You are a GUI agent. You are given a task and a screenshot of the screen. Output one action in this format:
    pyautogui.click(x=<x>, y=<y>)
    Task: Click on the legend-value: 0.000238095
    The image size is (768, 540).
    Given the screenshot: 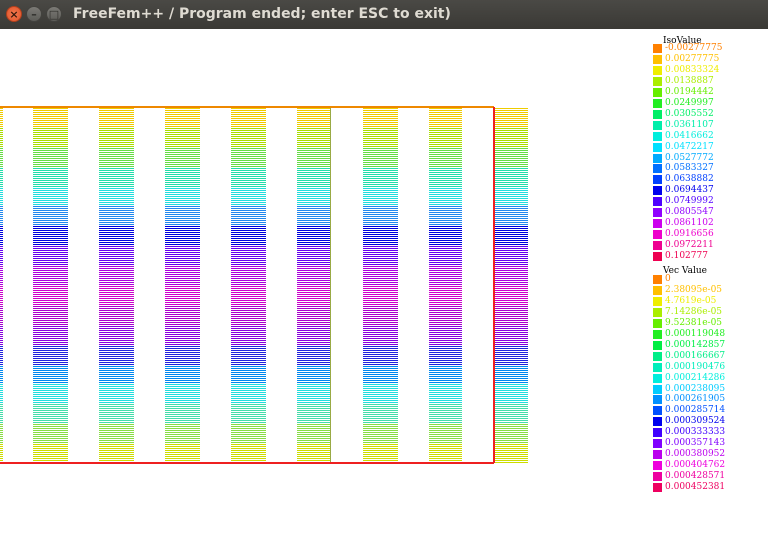 What is the action you would take?
    pyautogui.click(x=695, y=388)
    